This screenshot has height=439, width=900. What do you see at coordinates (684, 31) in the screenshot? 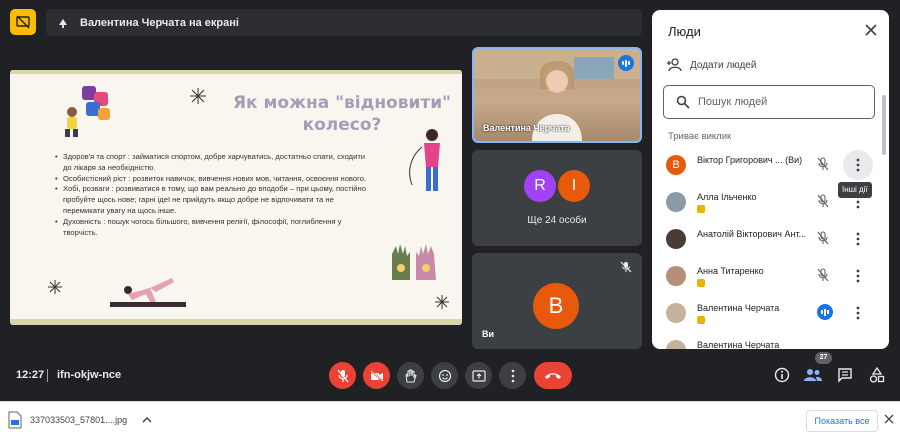
I see `panel-title: Люди` at bounding box center [684, 31].